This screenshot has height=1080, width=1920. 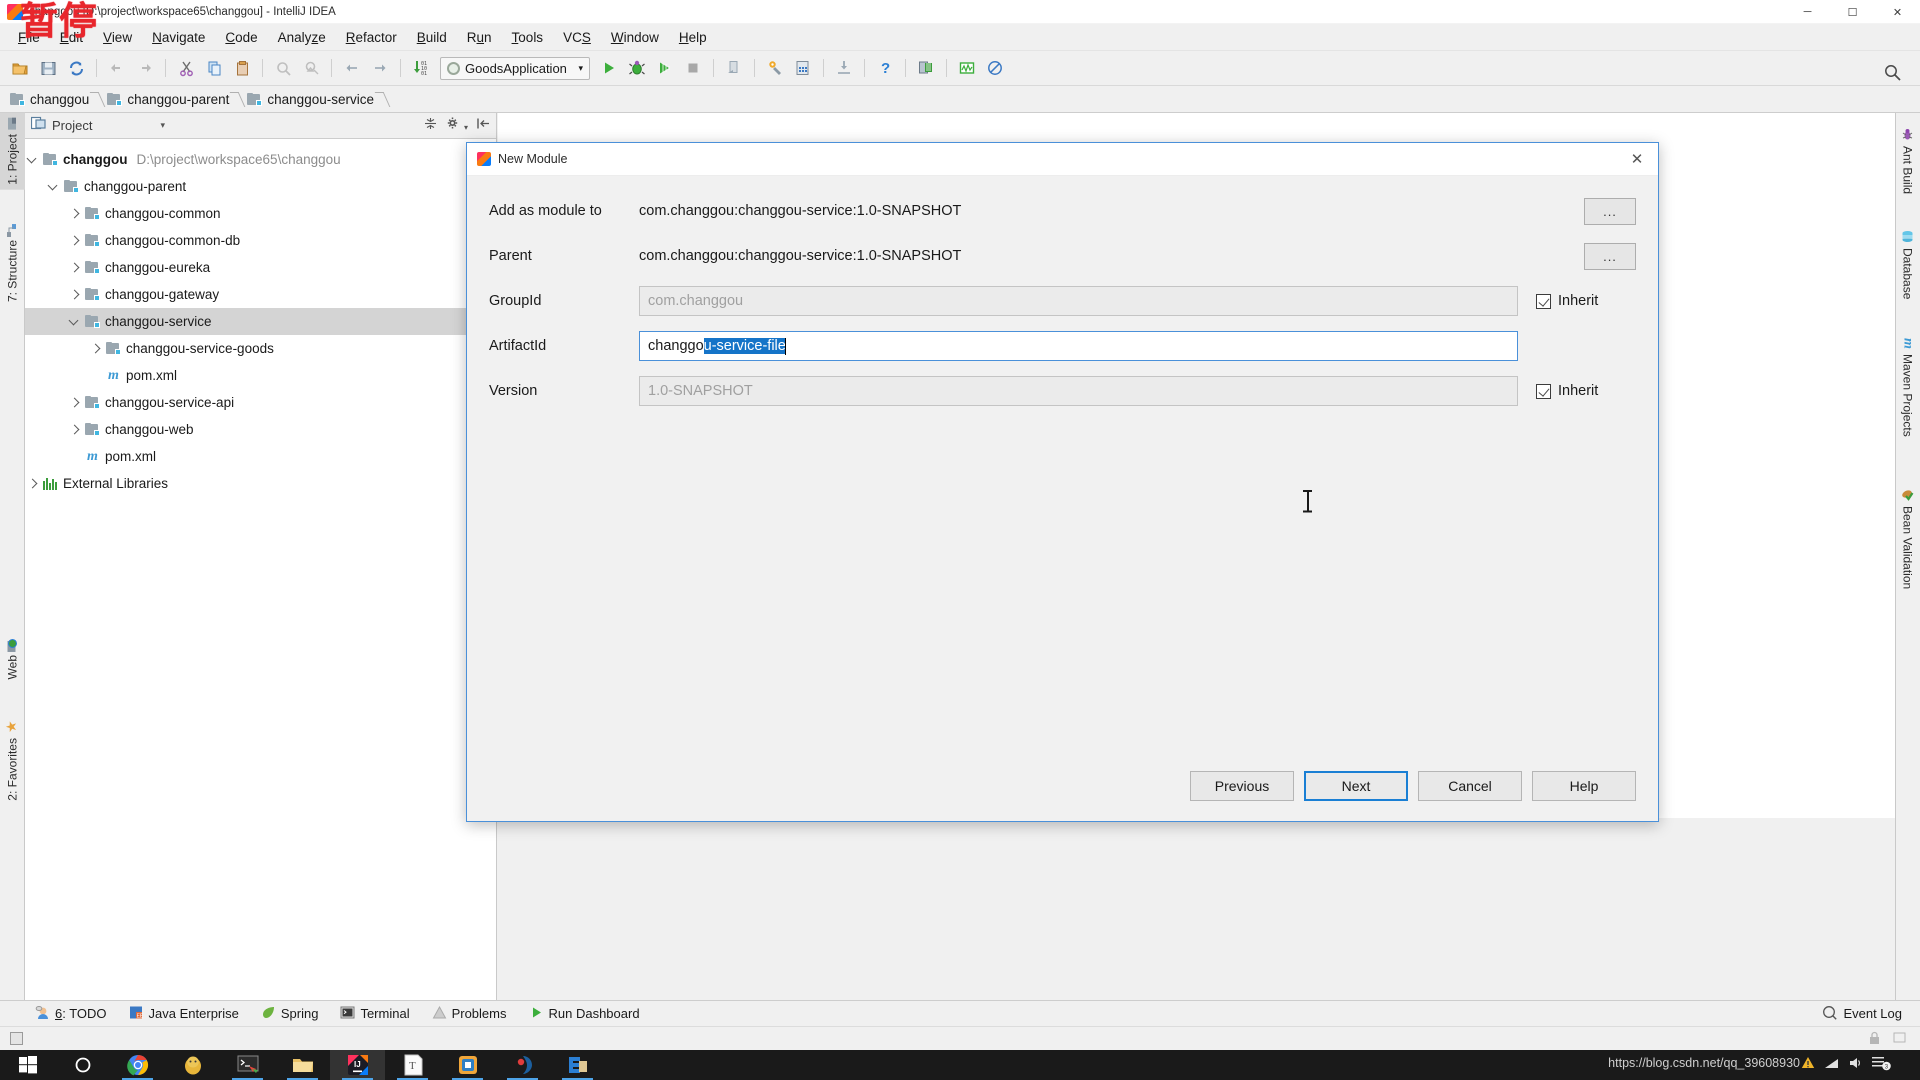 I want to click on sidebar-item-favorites: 2: Favorites ★, so click(x=12, y=759).